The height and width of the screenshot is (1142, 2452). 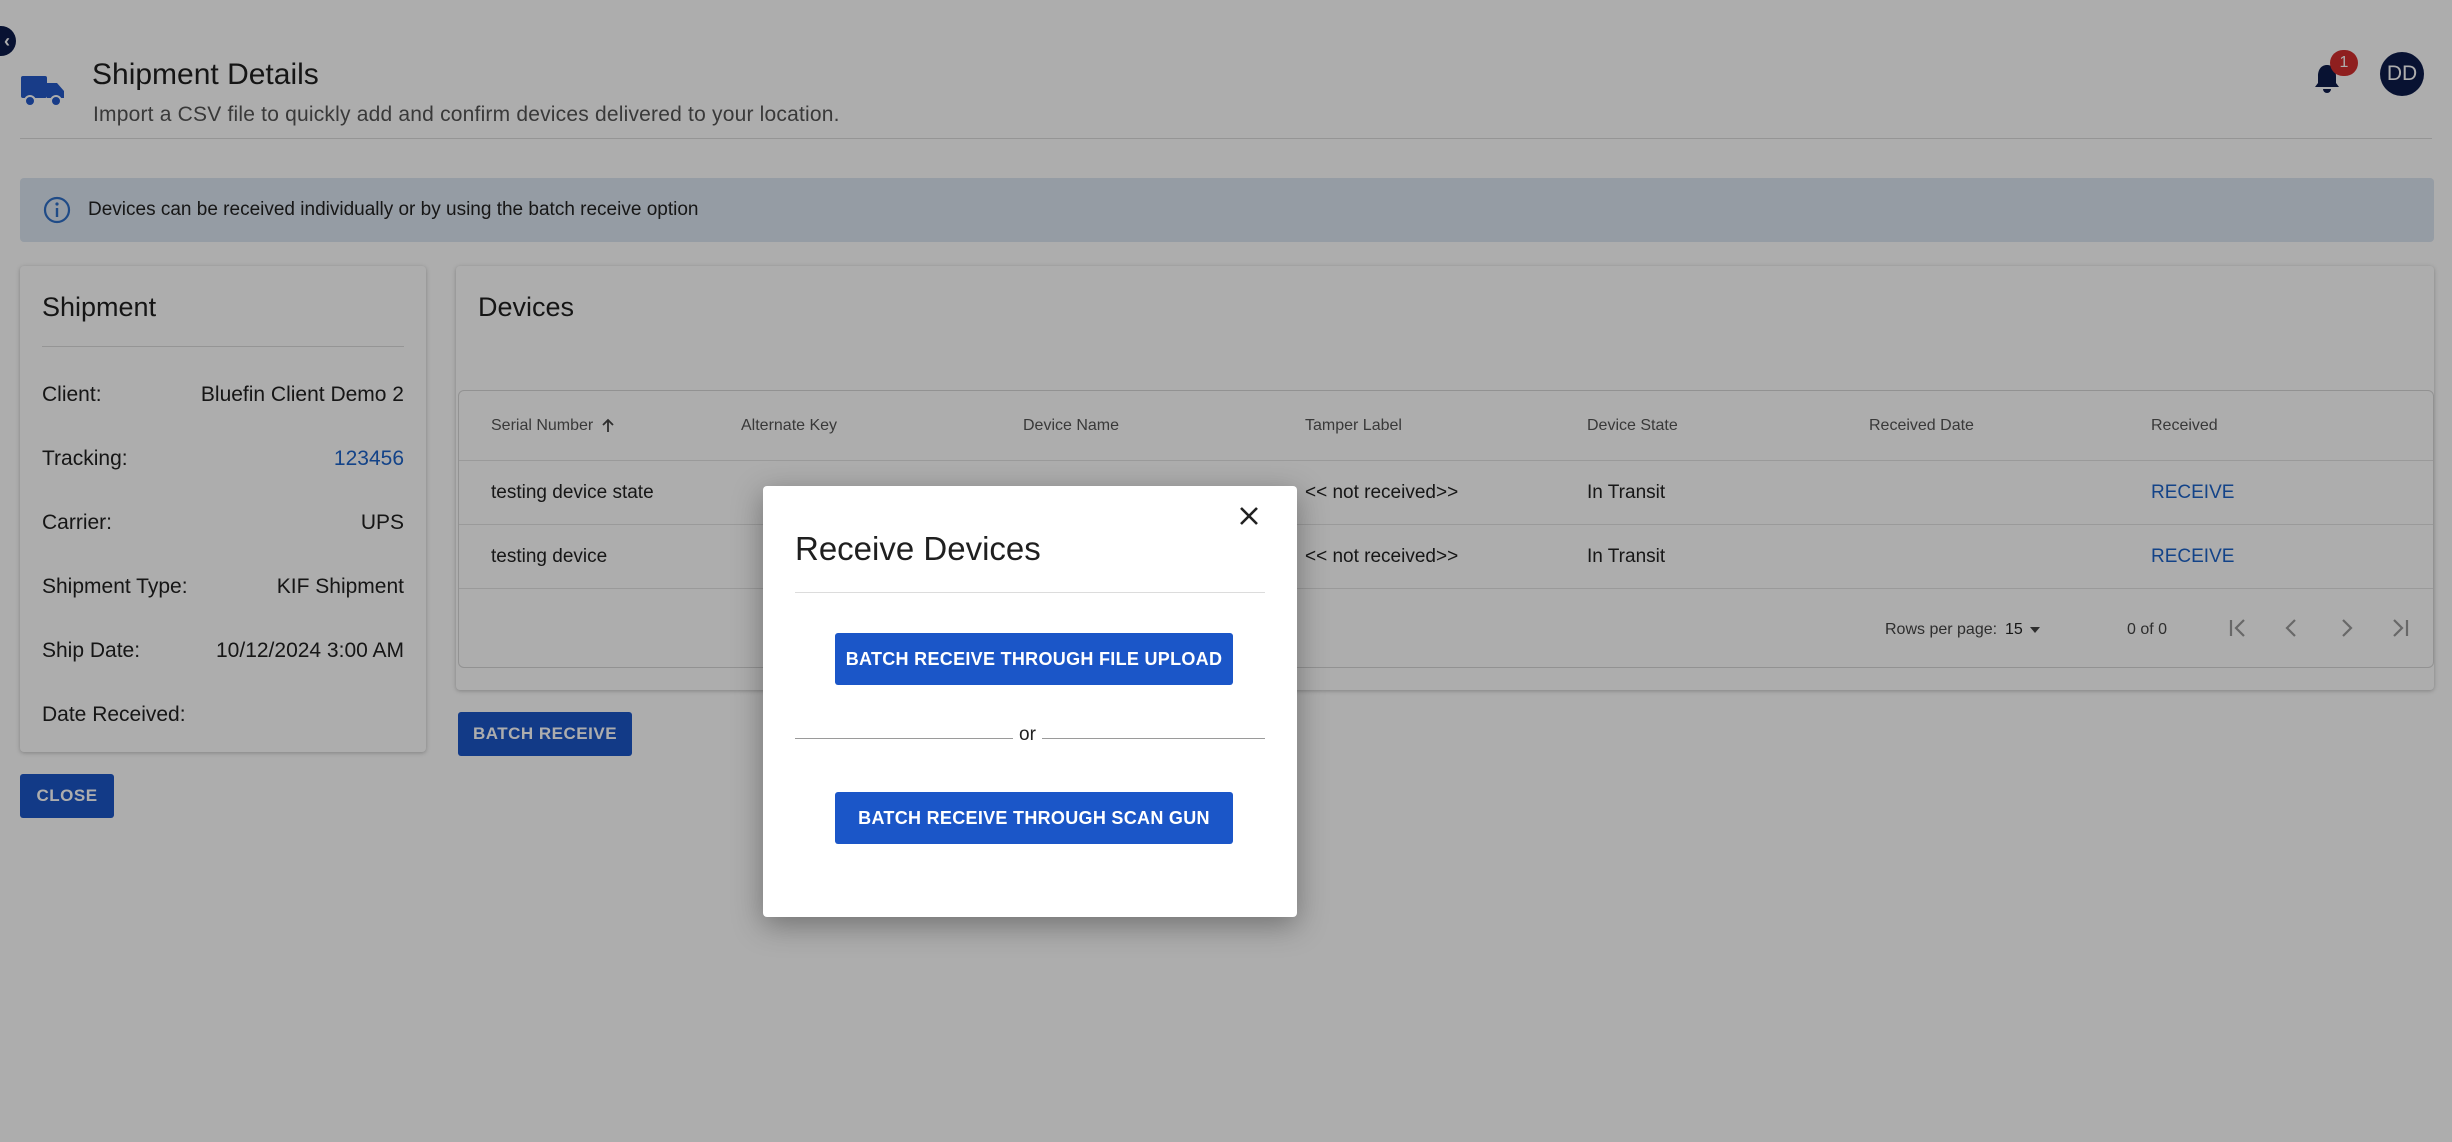 What do you see at coordinates (1034, 659) in the screenshot?
I see `batch-receive-file-upload-button: BATCH RECEIVE THROUGH FILE UPLOAD` at bounding box center [1034, 659].